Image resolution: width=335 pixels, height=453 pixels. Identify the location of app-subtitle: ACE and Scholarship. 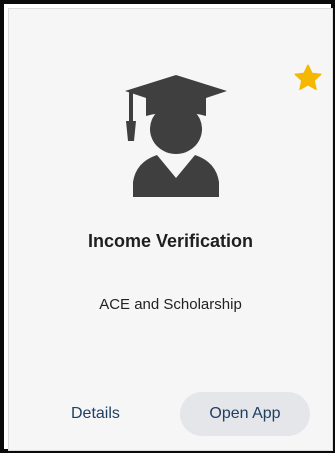
(170, 304).